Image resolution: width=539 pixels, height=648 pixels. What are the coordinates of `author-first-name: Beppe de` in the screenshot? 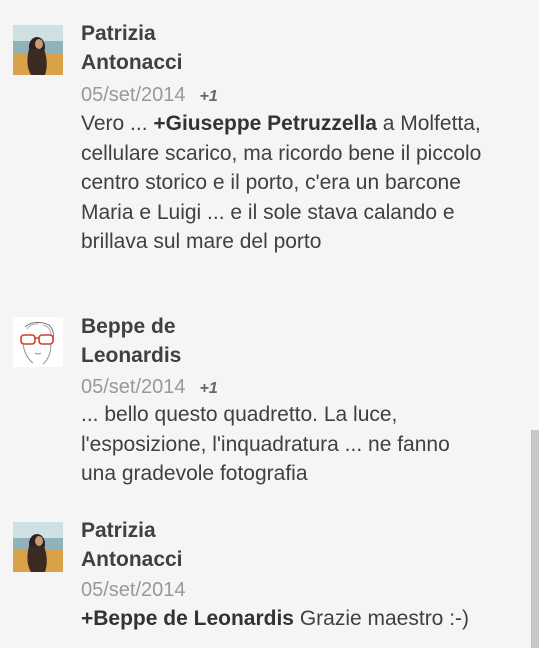 It's located at (128, 326).